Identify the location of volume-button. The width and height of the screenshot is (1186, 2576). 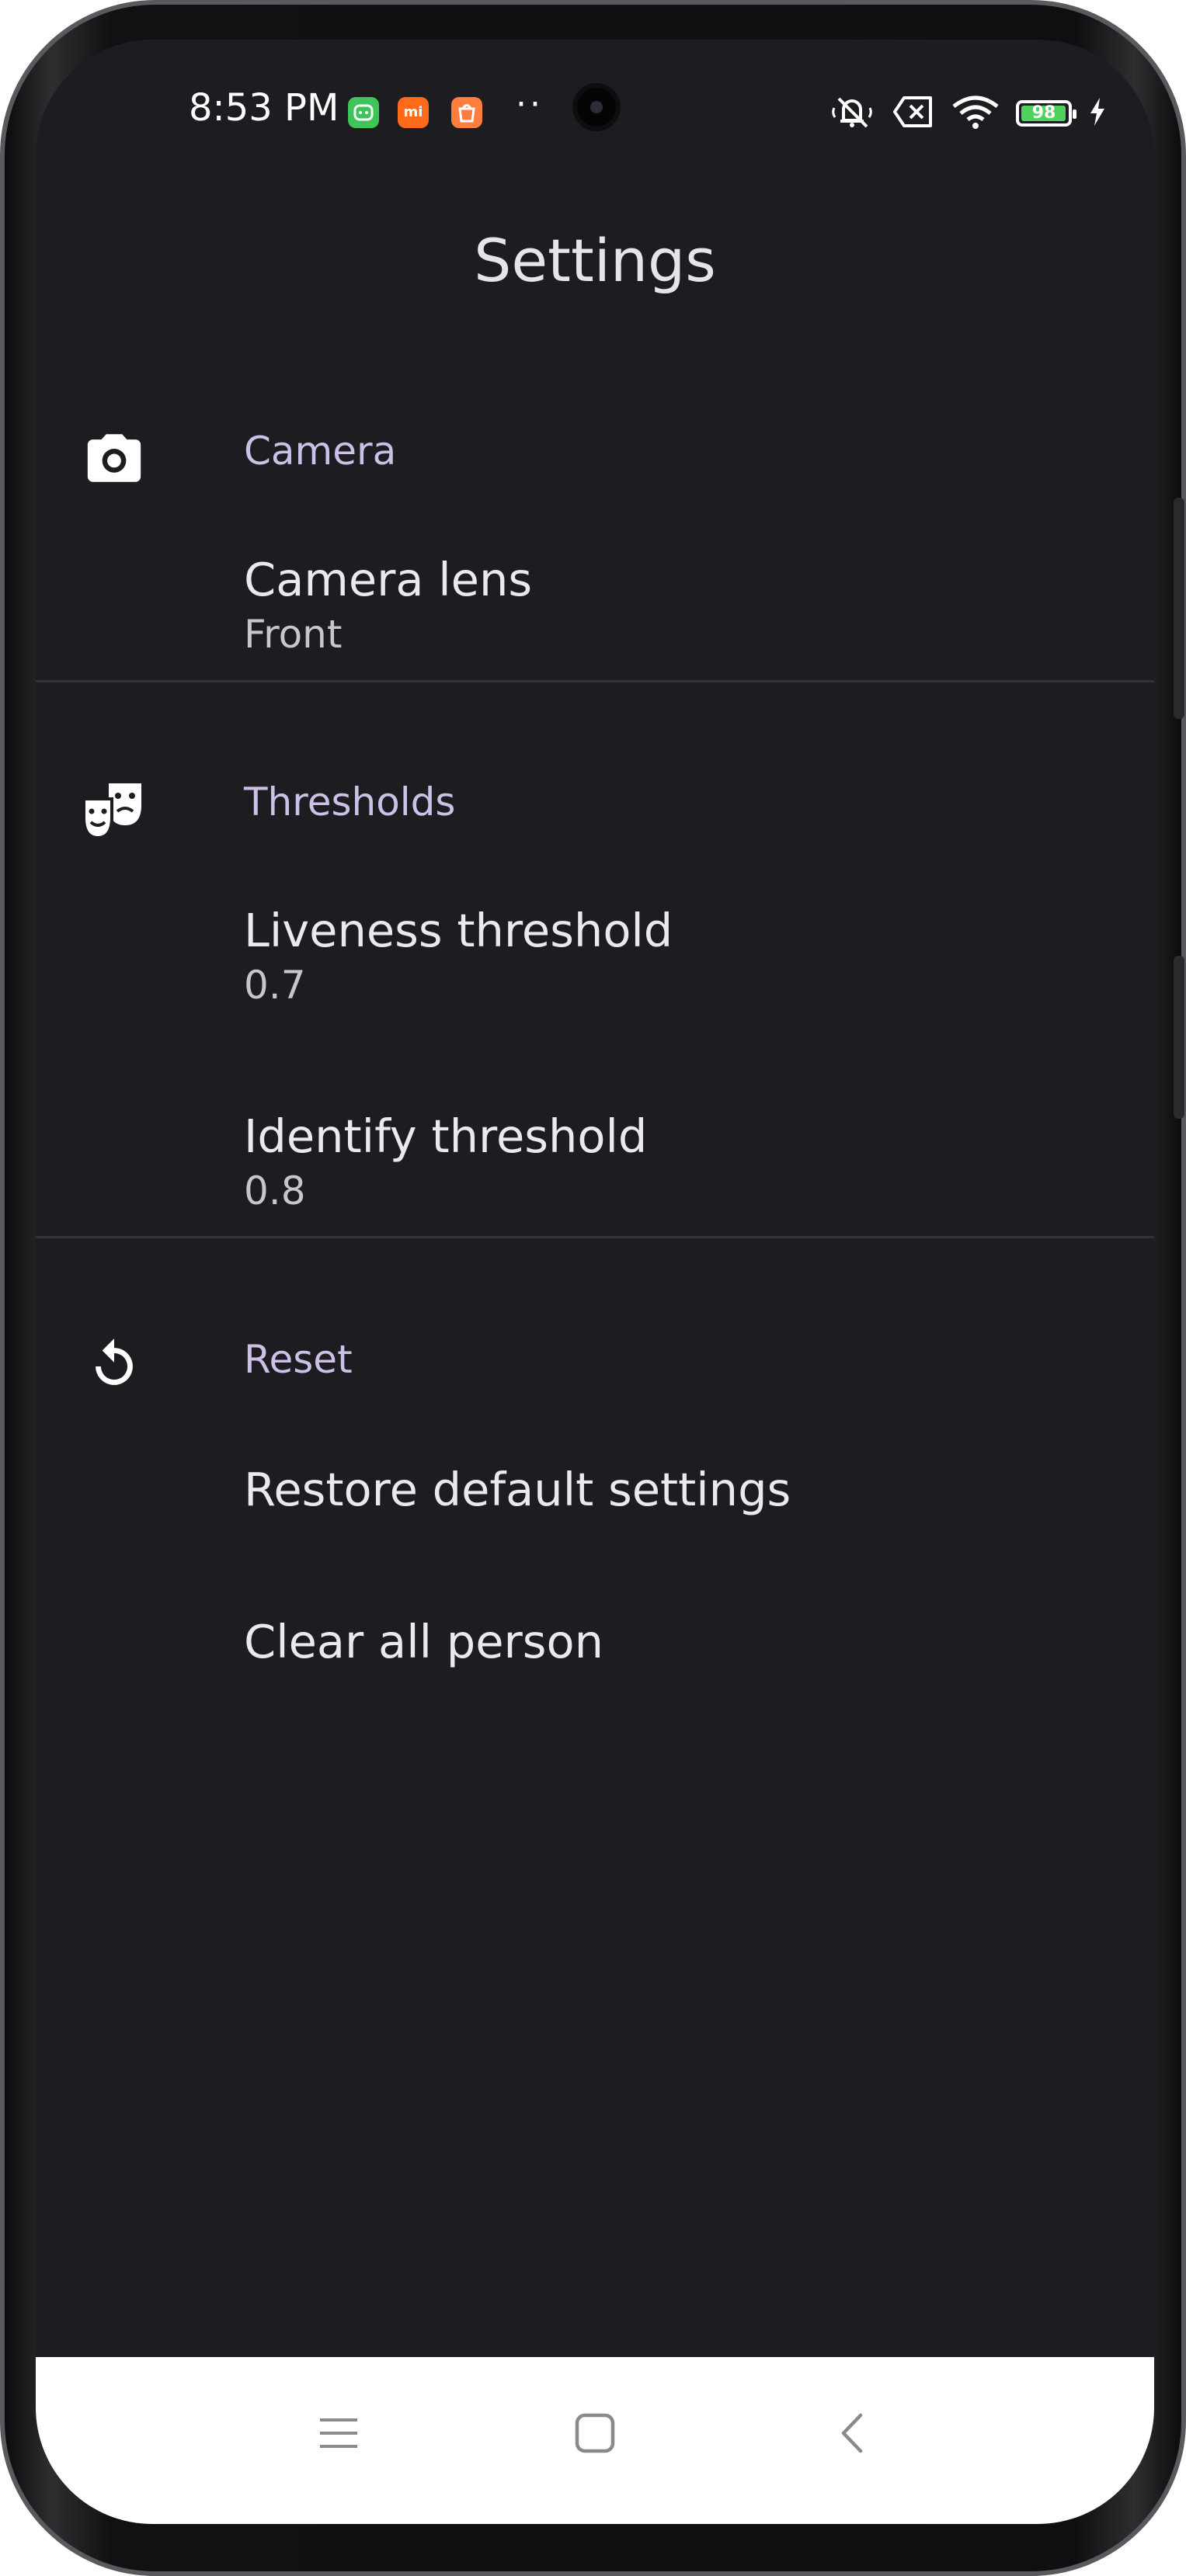
(1179, 608).